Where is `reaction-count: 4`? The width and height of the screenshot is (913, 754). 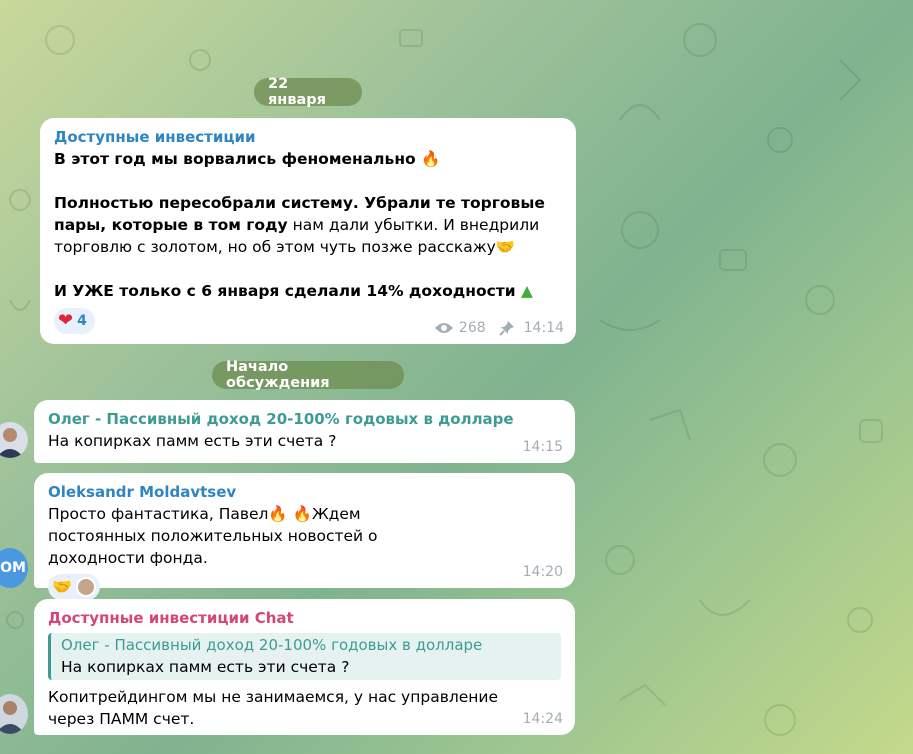
reaction-count: 4 is located at coordinates (82, 321).